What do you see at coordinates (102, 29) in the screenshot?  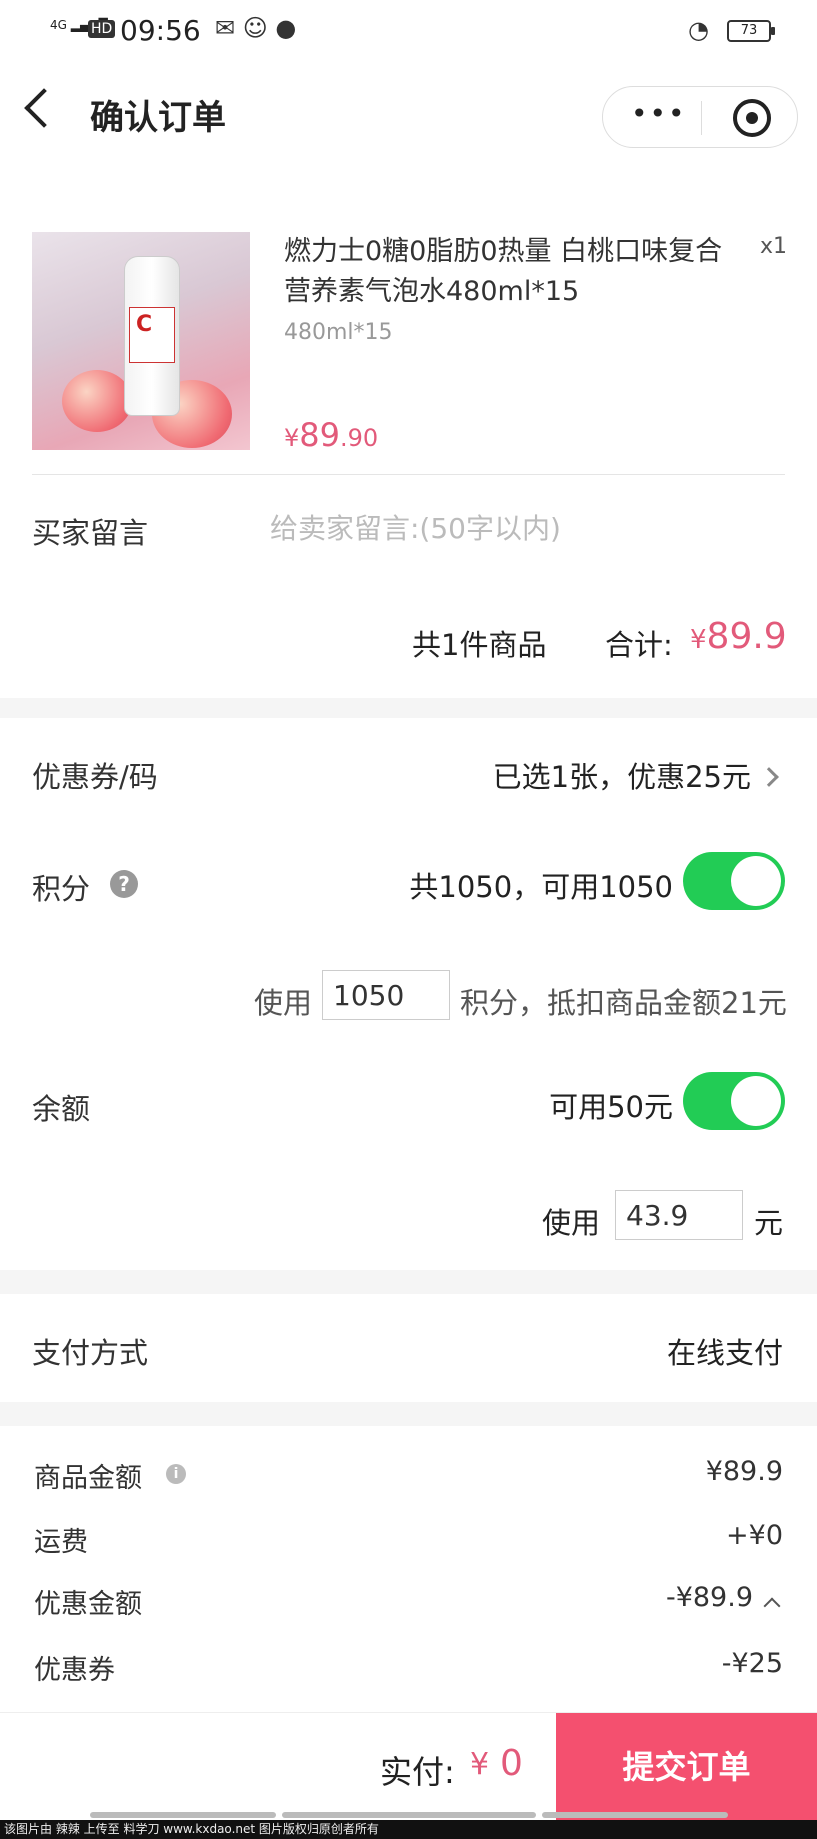 I see `hd-badge: HD` at bounding box center [102, 29].